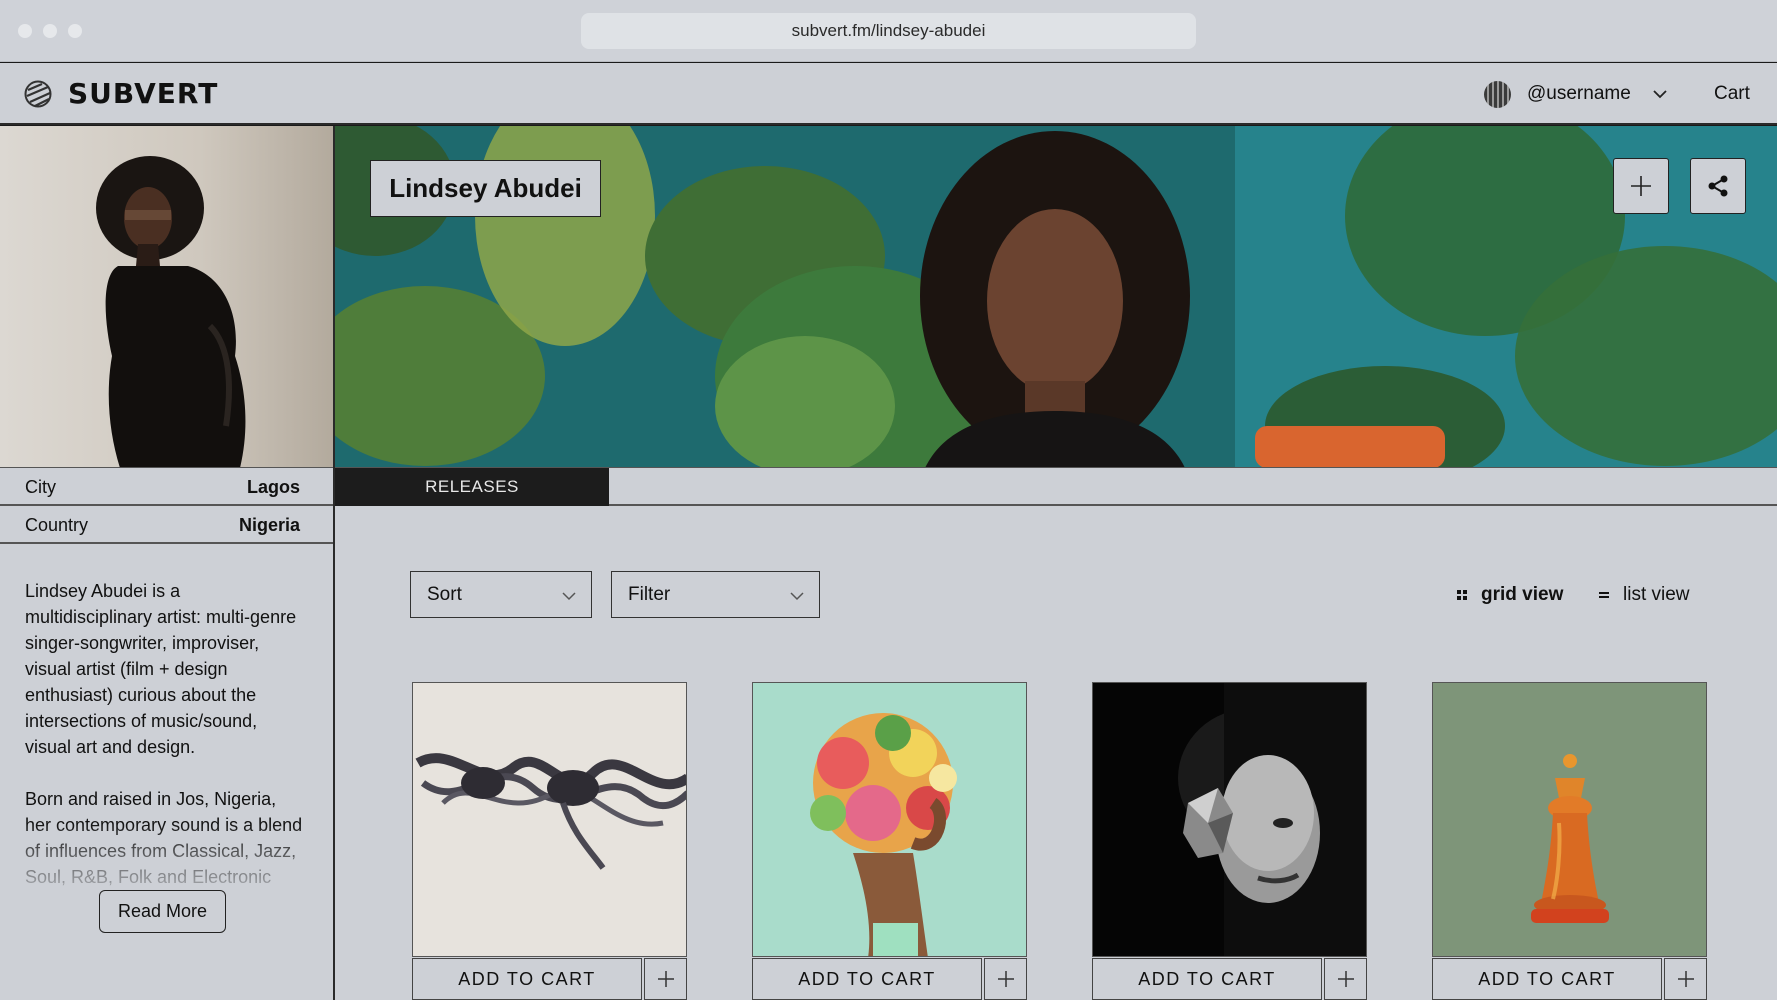  What do you see at coordinates (25, 31) in the screenshot?
I see `window-close-dot` at bounding box center [25, 31].